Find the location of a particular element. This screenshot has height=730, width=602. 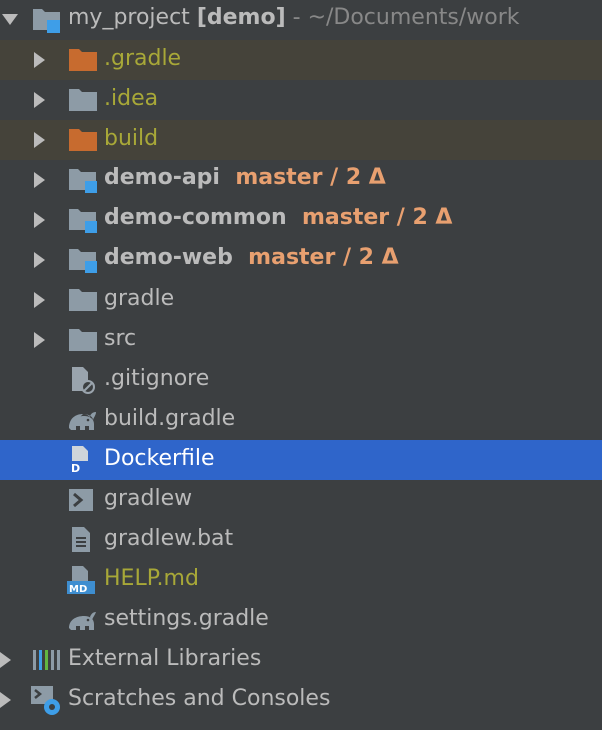

item-label: settings.gradle is located at coordinates (186, 618).